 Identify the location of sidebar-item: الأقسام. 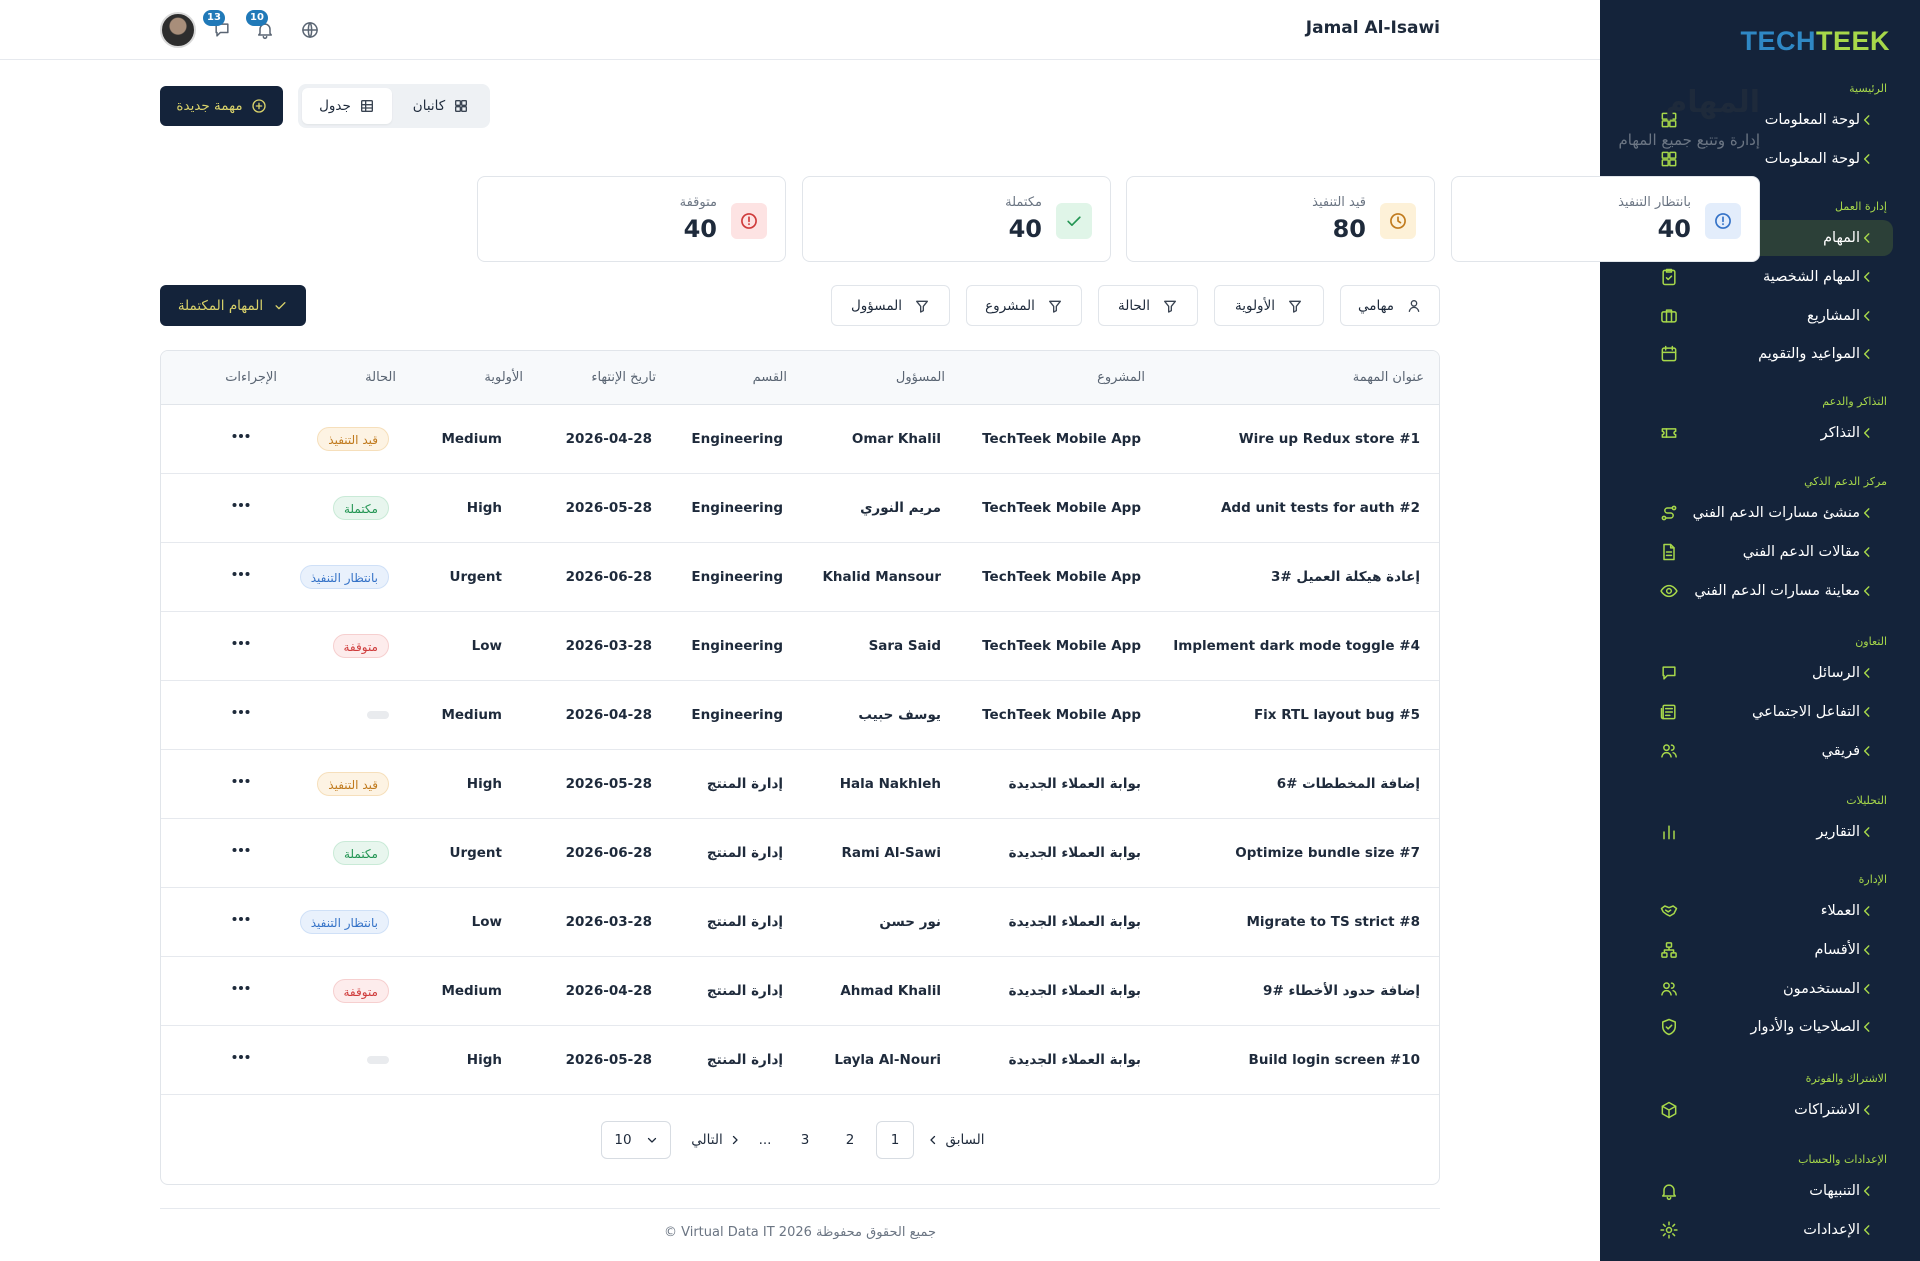
(1760, 950).